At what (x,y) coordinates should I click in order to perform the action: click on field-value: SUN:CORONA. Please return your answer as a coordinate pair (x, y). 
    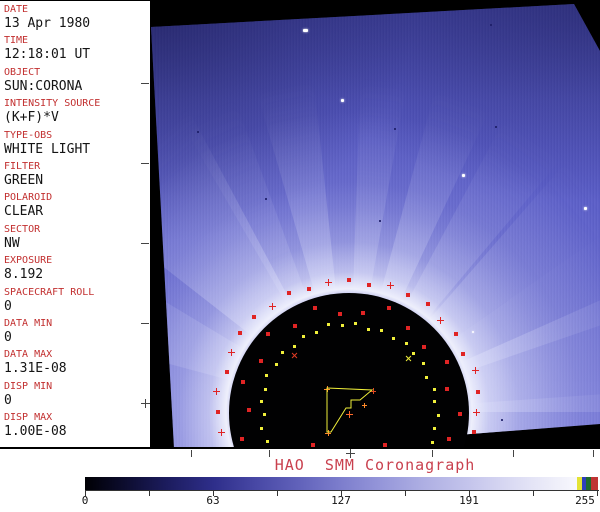
    Looking at the image, I should click on (43, 86).